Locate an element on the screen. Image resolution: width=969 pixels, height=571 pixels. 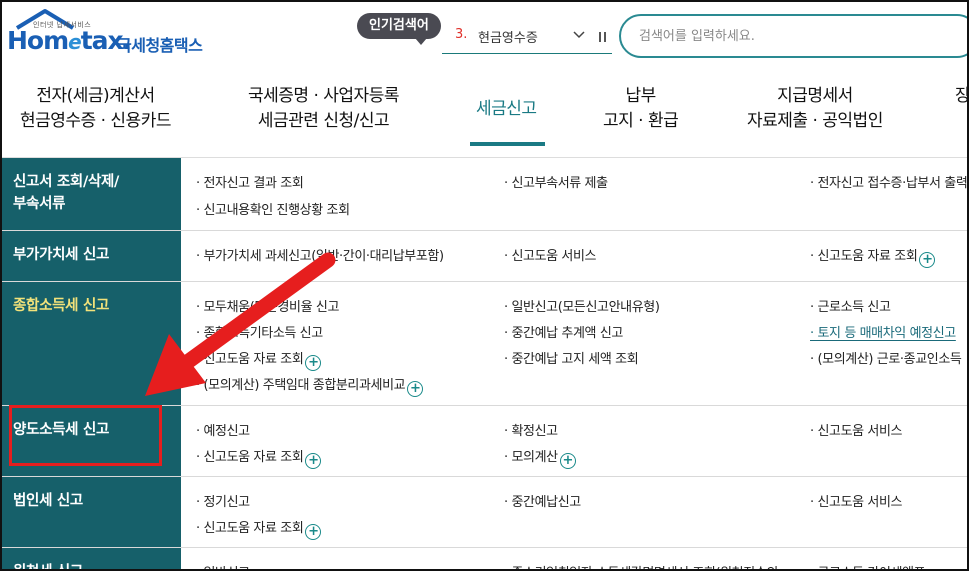
menu-item: · 정기신고 is located at coordinates (223, 500).